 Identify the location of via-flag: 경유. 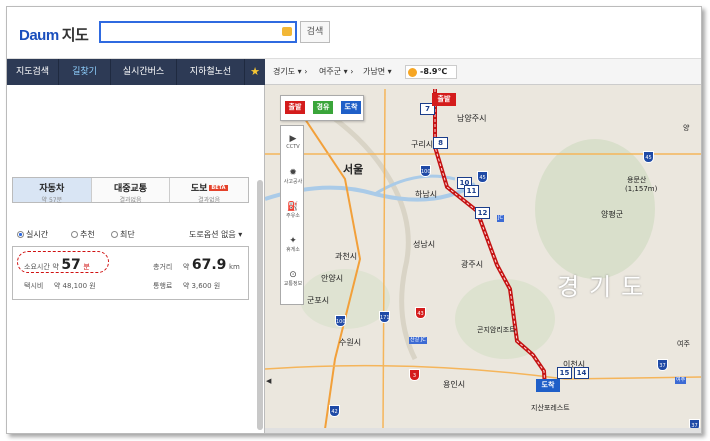
(323, 107).